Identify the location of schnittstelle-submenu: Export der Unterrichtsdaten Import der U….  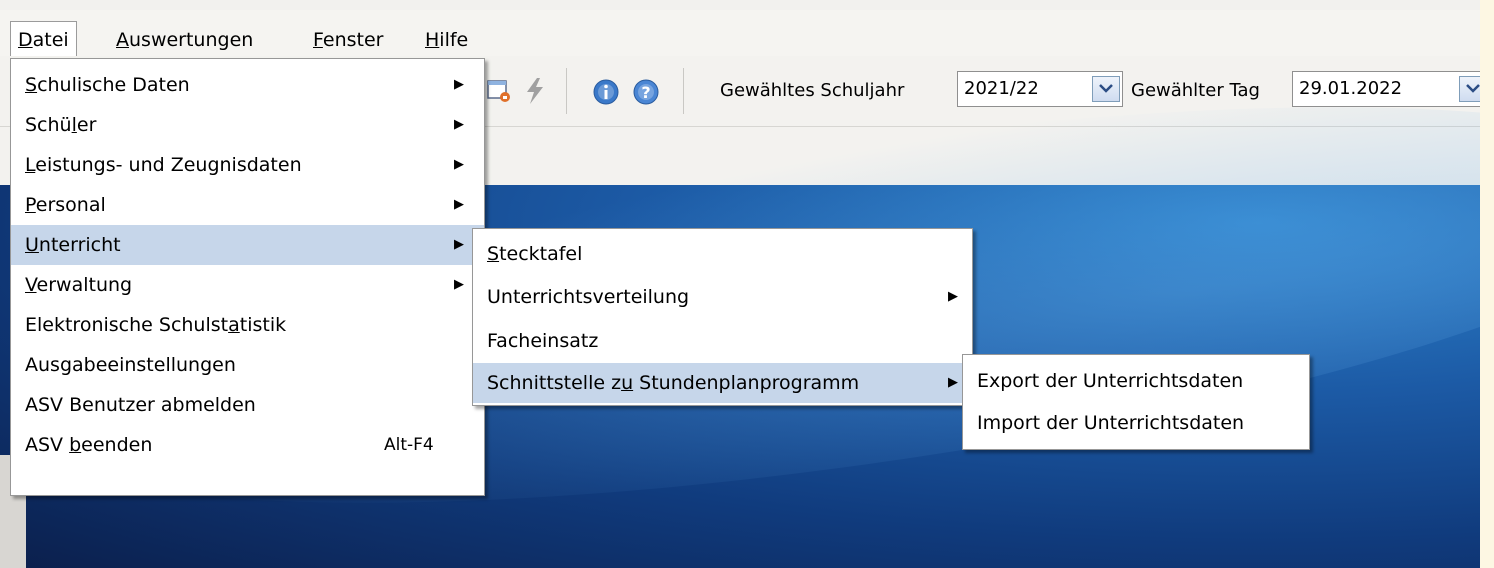
(1136, 402).